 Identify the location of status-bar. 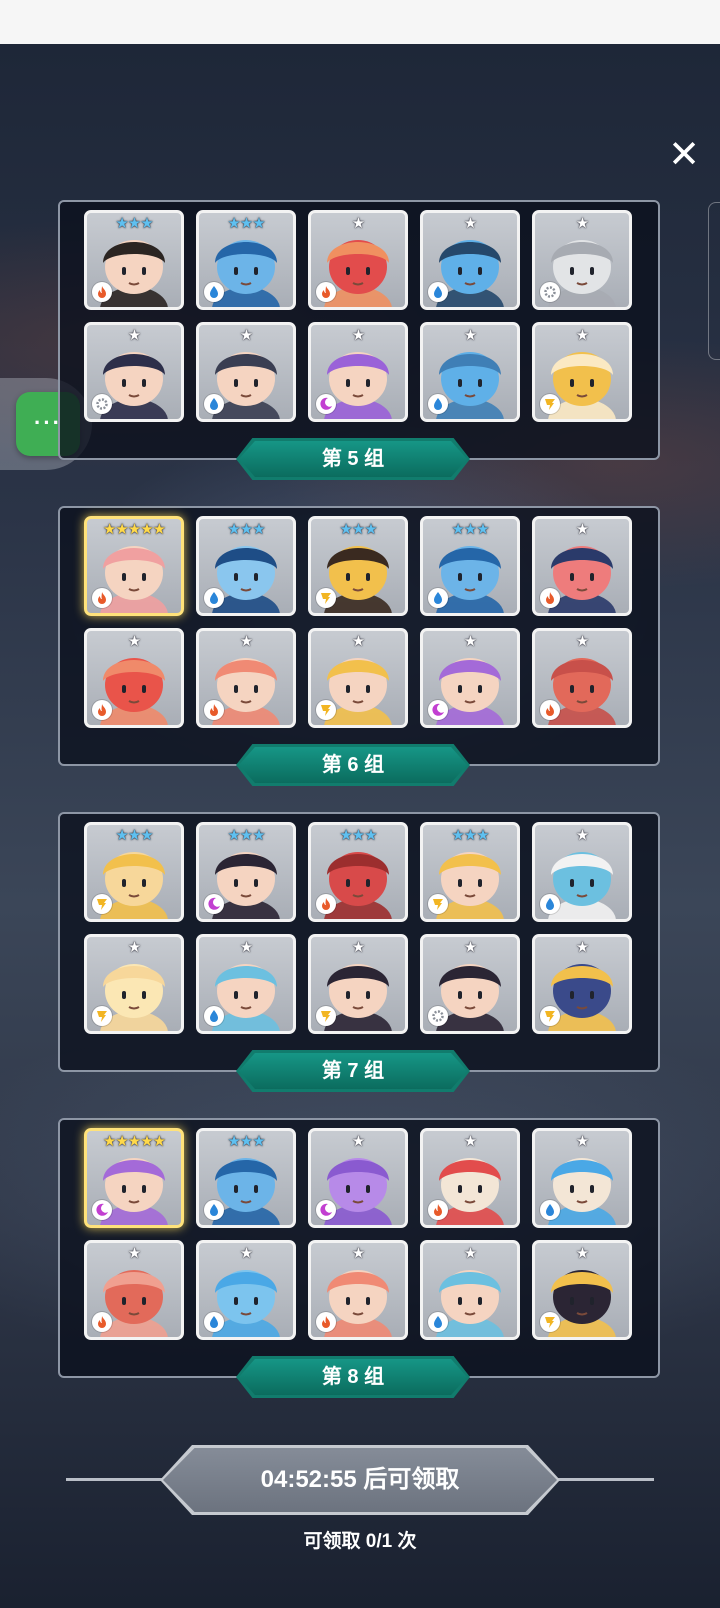
(360, 22).